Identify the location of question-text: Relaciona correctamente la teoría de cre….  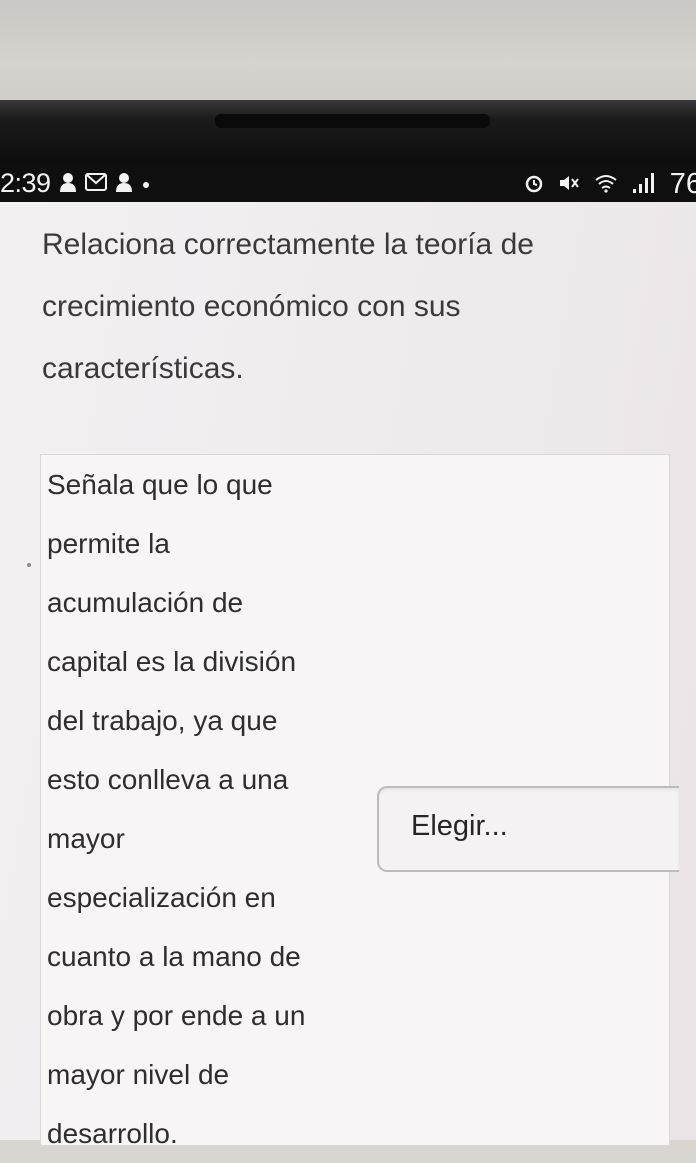
(362, 307).